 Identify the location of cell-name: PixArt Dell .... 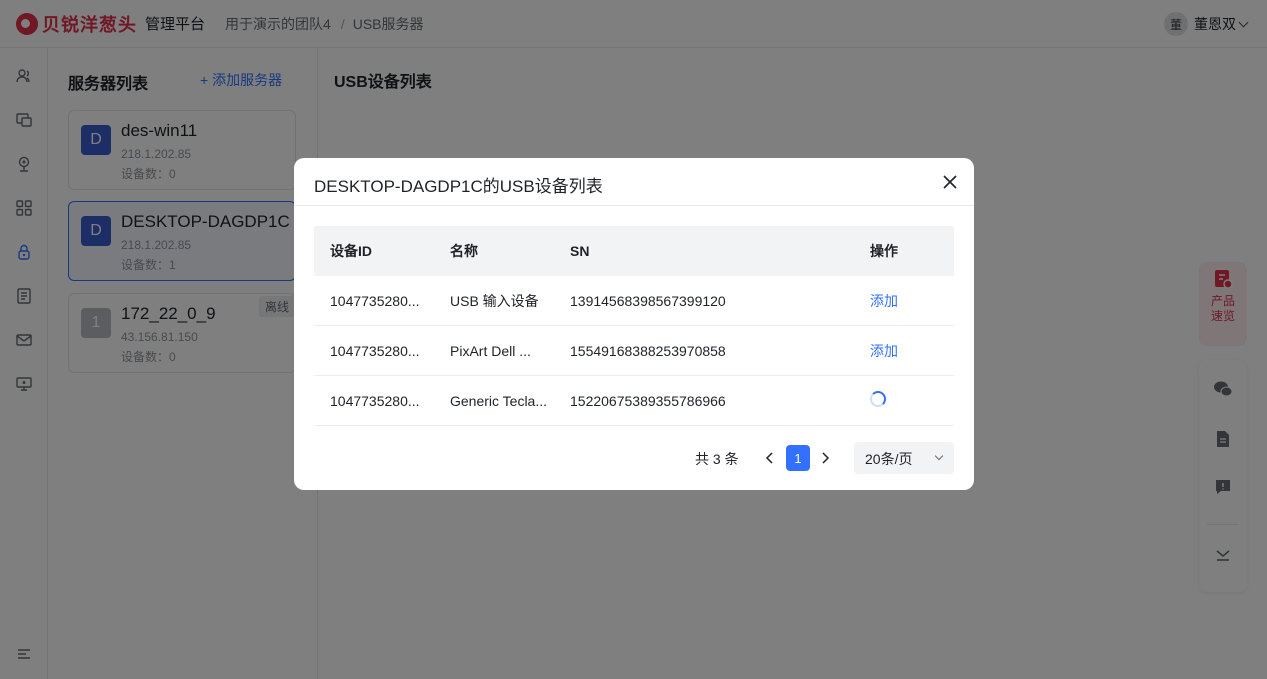
(490, 350).